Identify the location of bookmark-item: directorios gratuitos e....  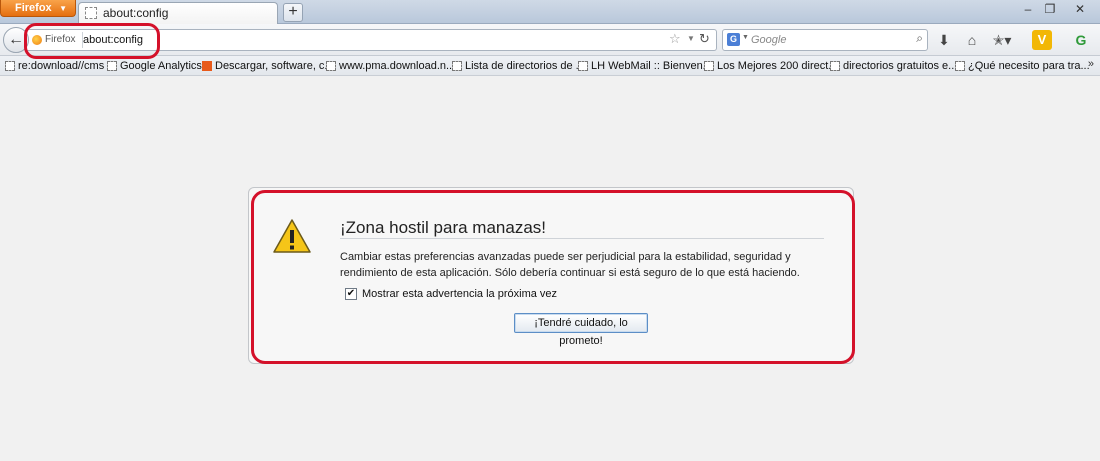
(892, 66).